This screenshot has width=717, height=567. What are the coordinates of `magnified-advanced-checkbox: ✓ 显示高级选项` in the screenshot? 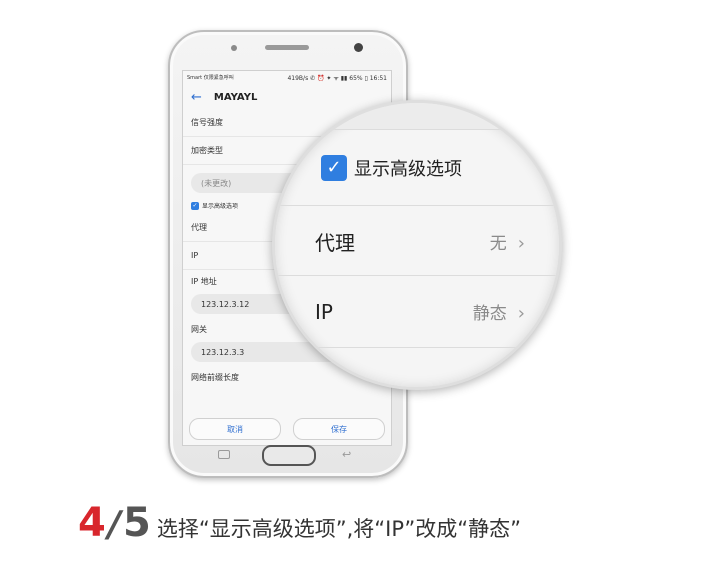 It's located at (391, 168).